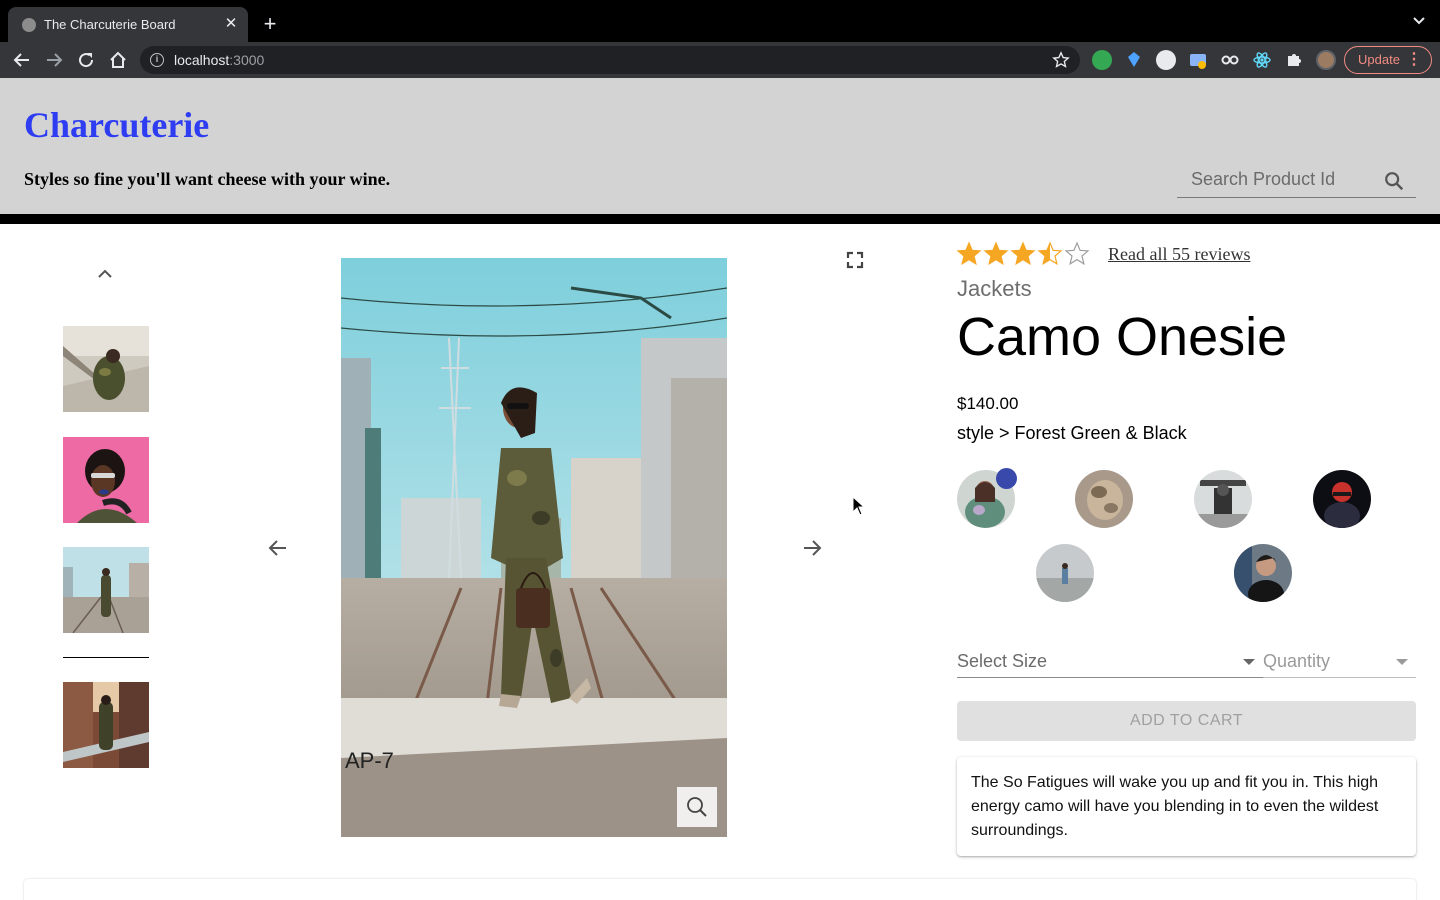 The width and height of the screenshot is (1440, 900). I want to click on browser-tab: The Charcuterie Board ✕, so click(128, 24).